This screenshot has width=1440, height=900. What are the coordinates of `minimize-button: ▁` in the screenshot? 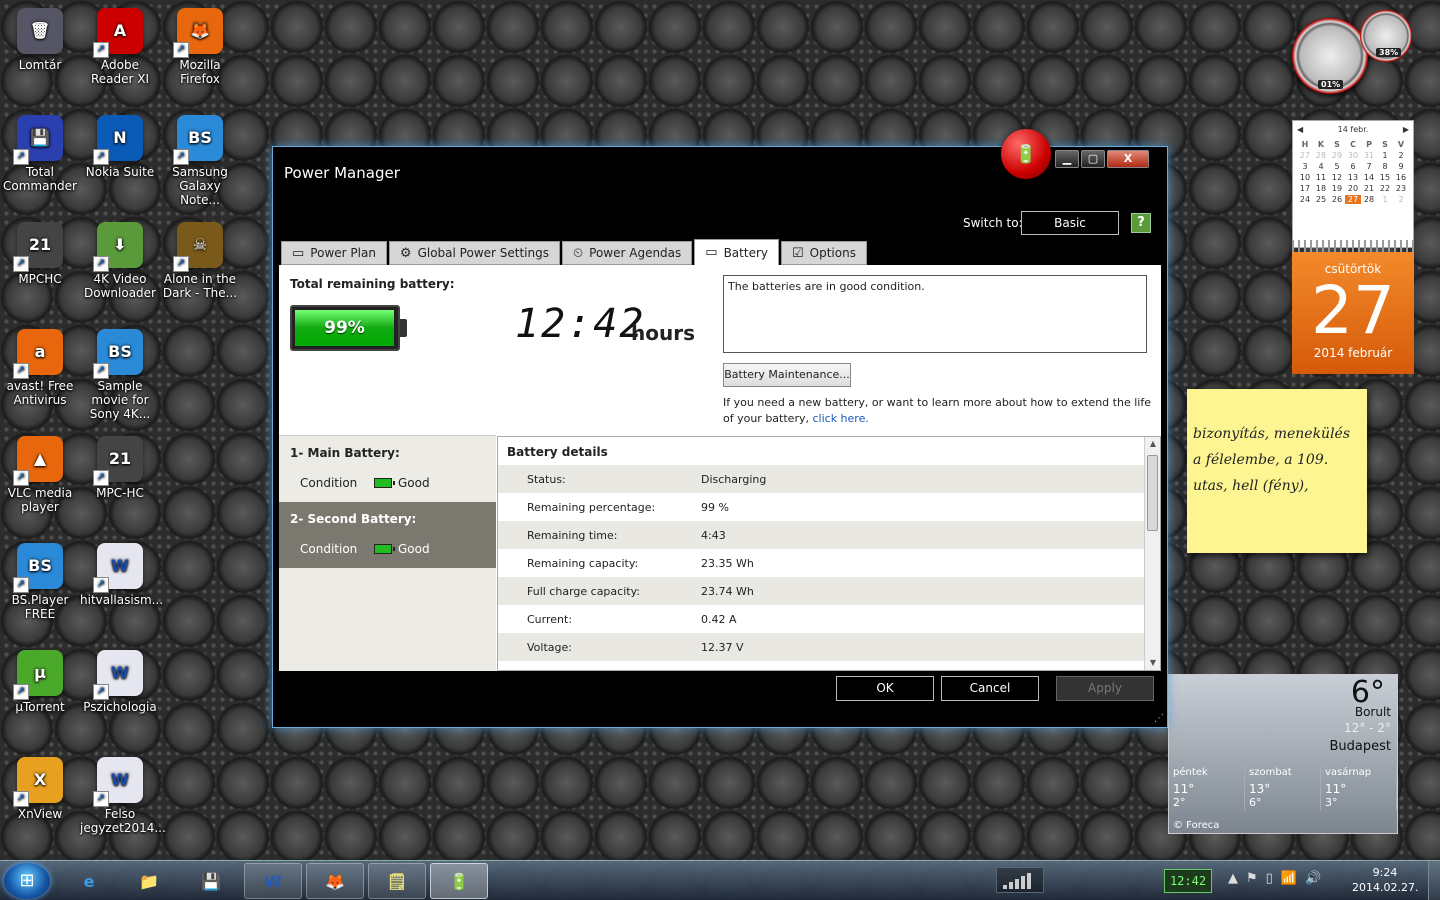 It's located at (1067, 159).